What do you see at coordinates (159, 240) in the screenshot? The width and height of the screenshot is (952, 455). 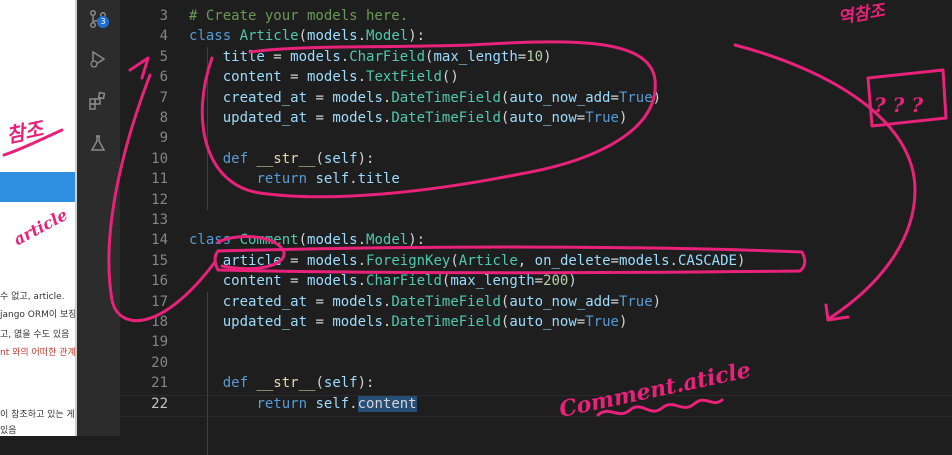 I see `line-number: 14` at bounding box center [159, 240].